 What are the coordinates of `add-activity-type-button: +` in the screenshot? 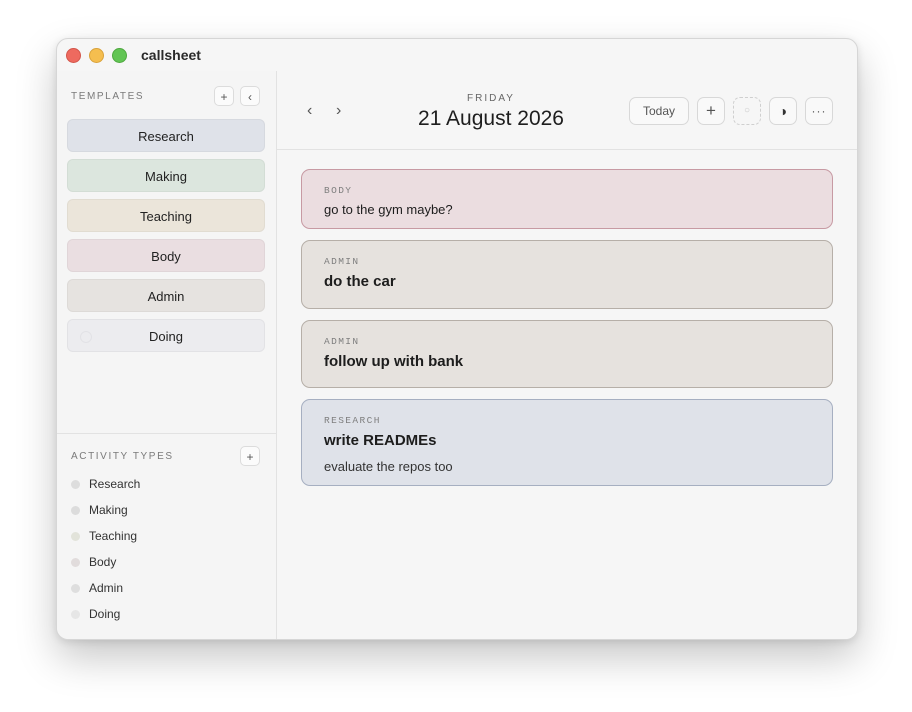 It's located at (250, 456).